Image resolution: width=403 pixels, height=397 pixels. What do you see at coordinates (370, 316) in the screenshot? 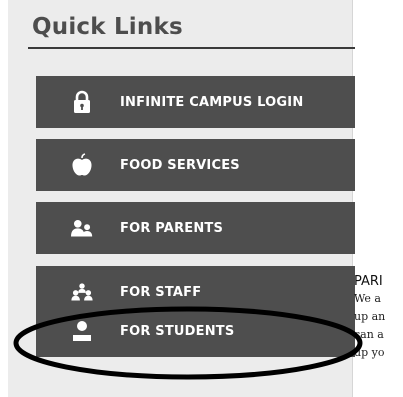
I see `content-text-line: up an` at bounding box center [370, 316].